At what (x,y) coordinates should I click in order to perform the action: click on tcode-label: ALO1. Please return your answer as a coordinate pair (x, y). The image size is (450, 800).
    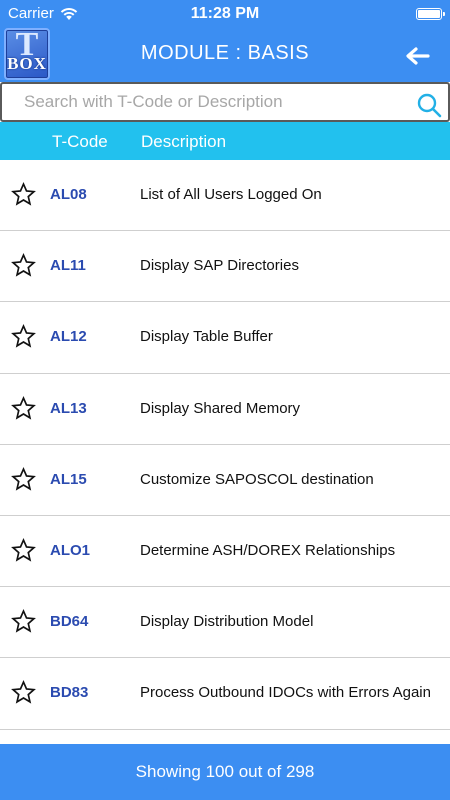
    Looking at the image, I should click on (70, 550).